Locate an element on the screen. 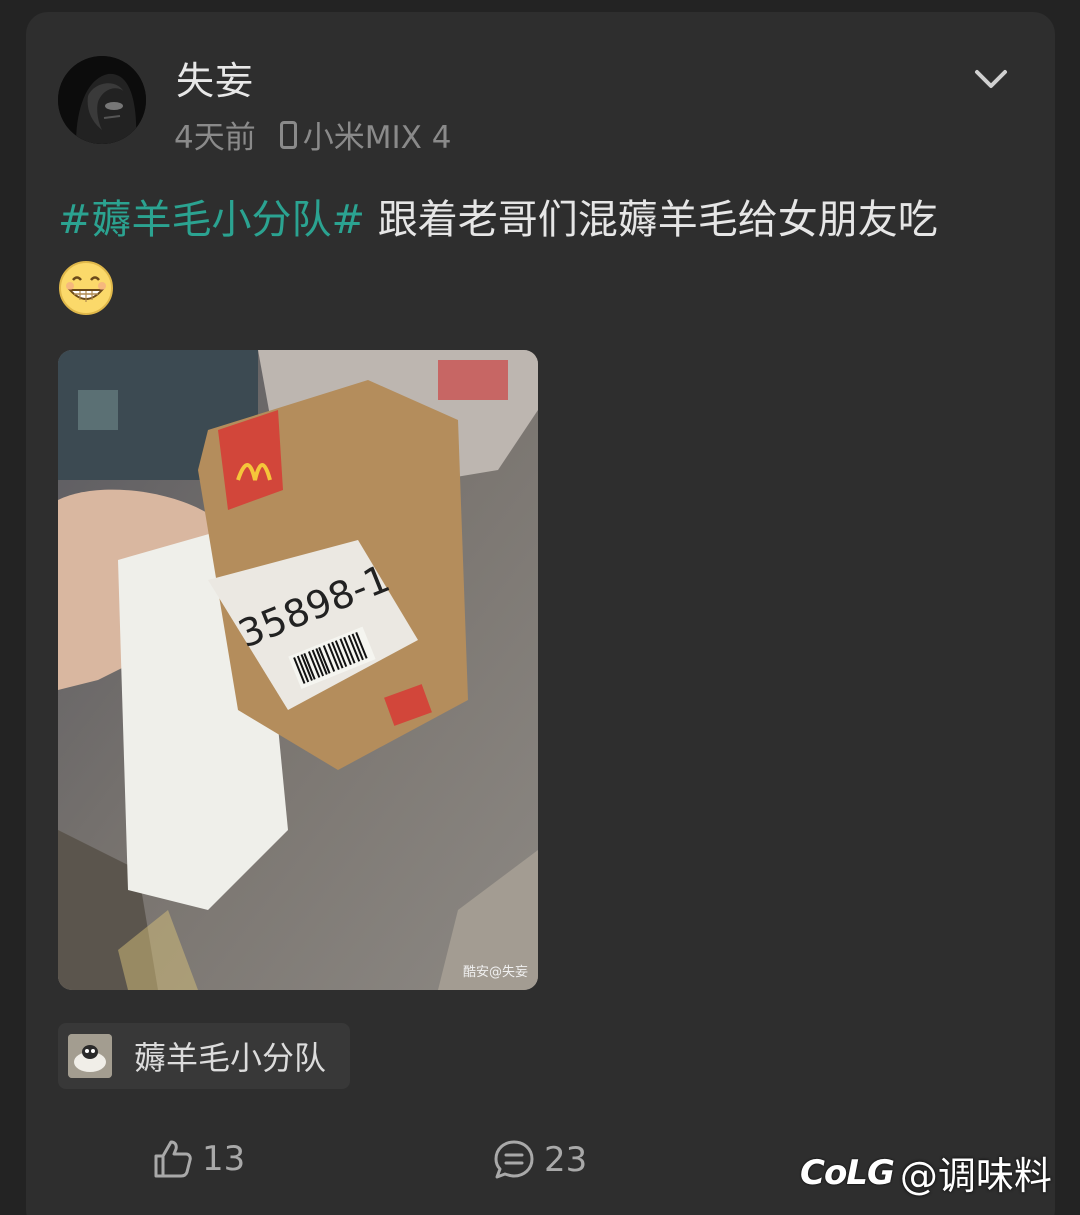 The width and height of the screenshot is (1080, 1215). comment-icon is located at coordinates (514, 1159).